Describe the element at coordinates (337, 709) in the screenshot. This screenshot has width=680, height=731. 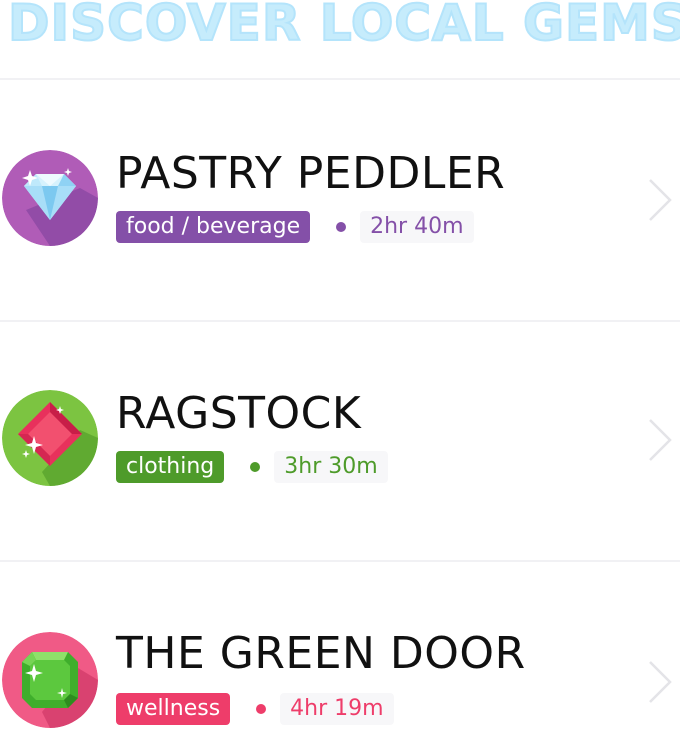
I see `duration-badge: 4hr 19m` at that location.